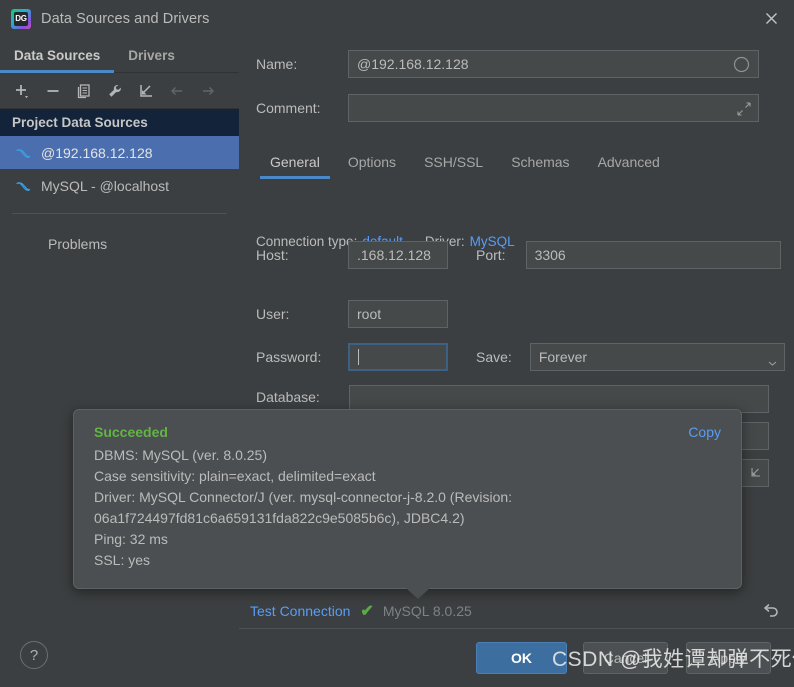 This screenshot has width=794, height=687. What do you see at coordinates (418, 593) in the screenshot?
I see `balloon-tail` at bounding box center [418, 593].